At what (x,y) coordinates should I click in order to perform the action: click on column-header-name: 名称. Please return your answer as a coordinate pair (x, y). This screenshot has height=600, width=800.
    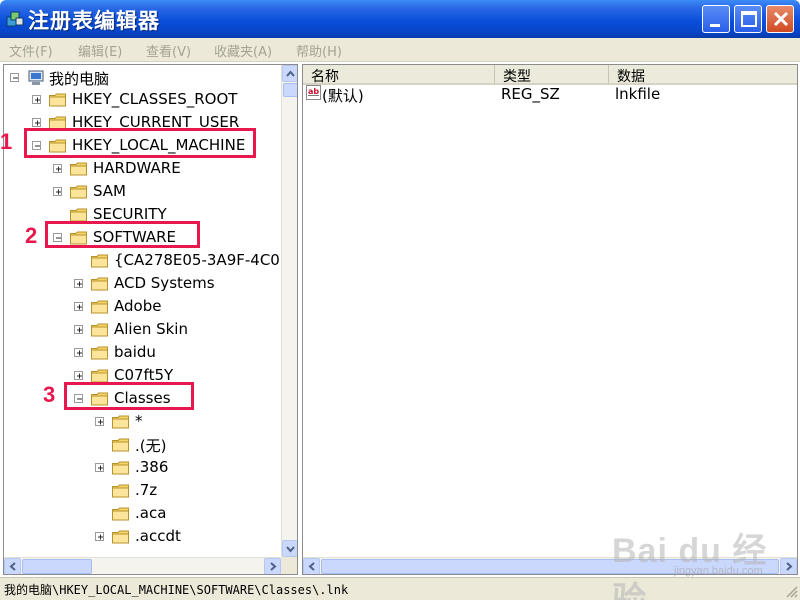
    Looking at the image, I should click on (399, 75).